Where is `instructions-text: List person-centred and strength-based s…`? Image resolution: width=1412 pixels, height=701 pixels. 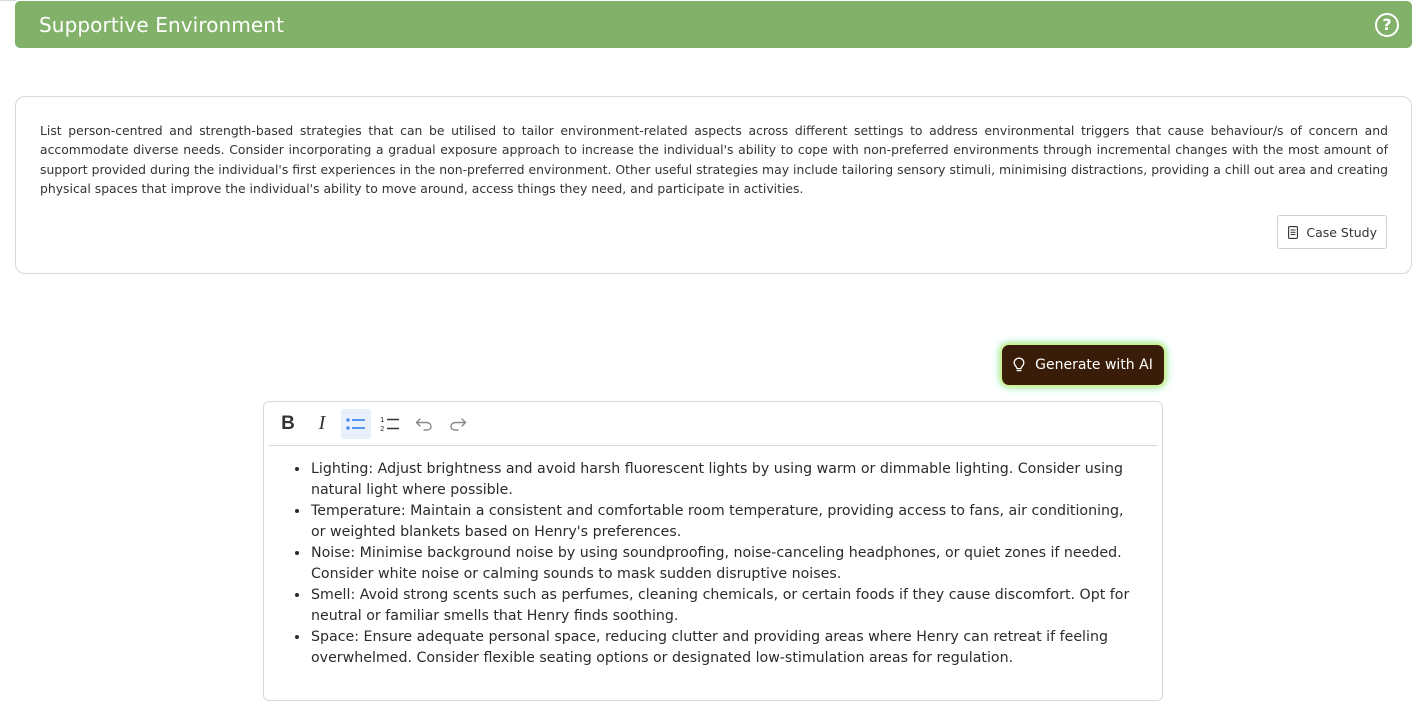 instructions-text: List person-centred and strength-based s… is located at coordinates (714, 160).